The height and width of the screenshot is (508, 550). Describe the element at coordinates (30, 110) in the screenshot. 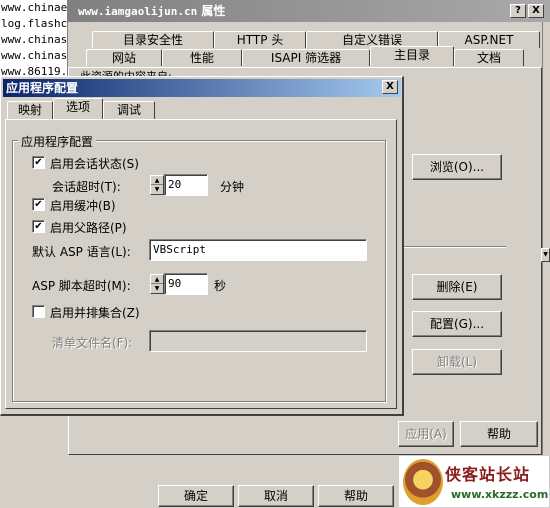

I see `tab-mappings: 映射` at that location.